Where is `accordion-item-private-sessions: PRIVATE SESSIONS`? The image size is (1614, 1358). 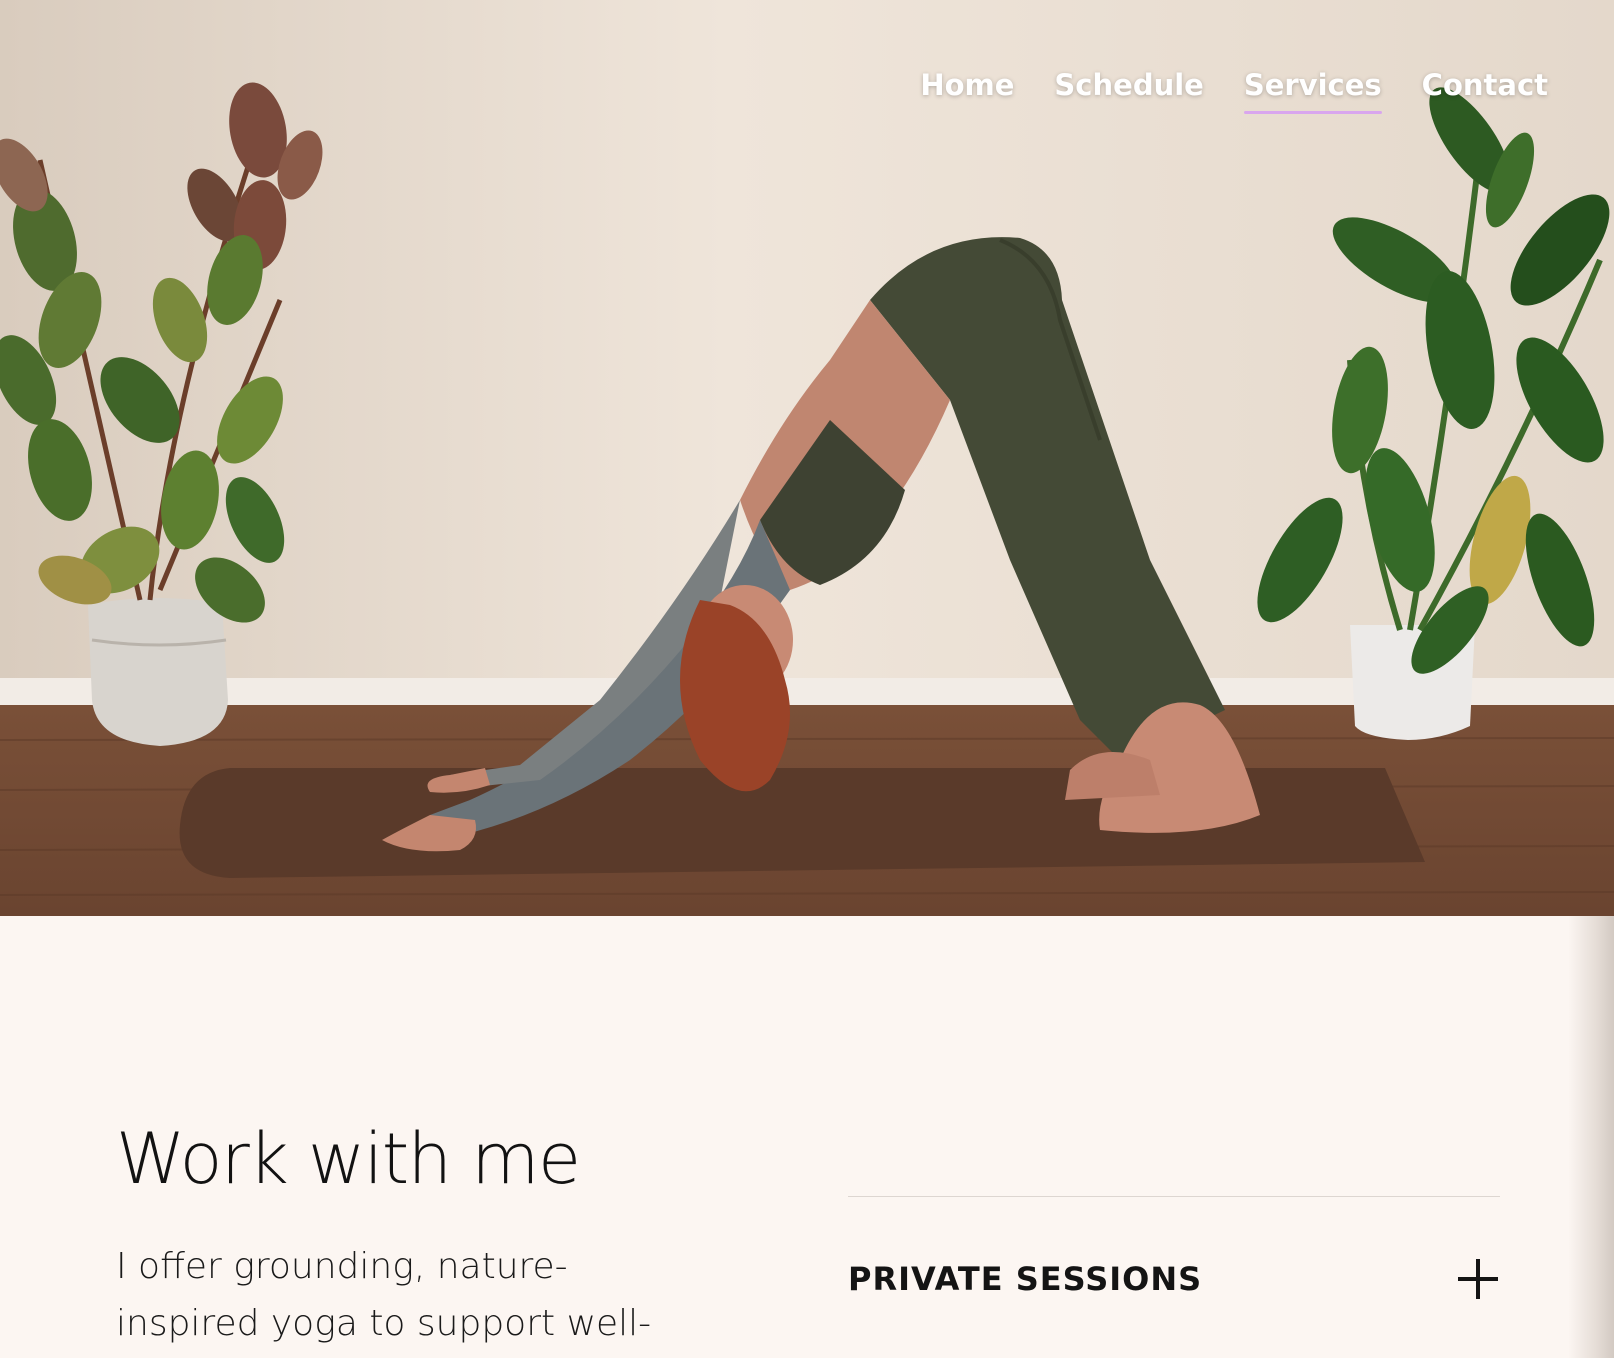 accordion-item-private-sessions: PRIVATE SESSIONS is located at coordinates (1174, 1279).